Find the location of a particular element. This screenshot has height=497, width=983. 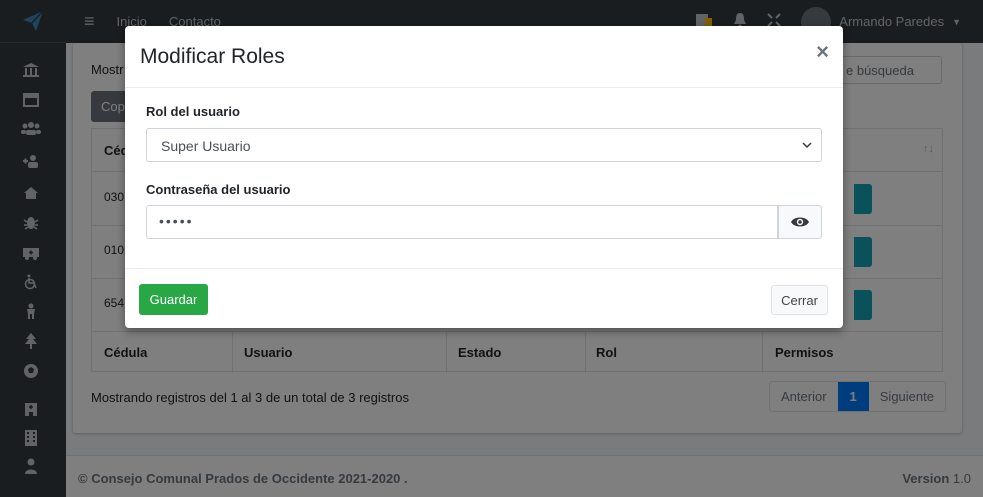

save-button: Guardar is located at coordinates (173, 299).